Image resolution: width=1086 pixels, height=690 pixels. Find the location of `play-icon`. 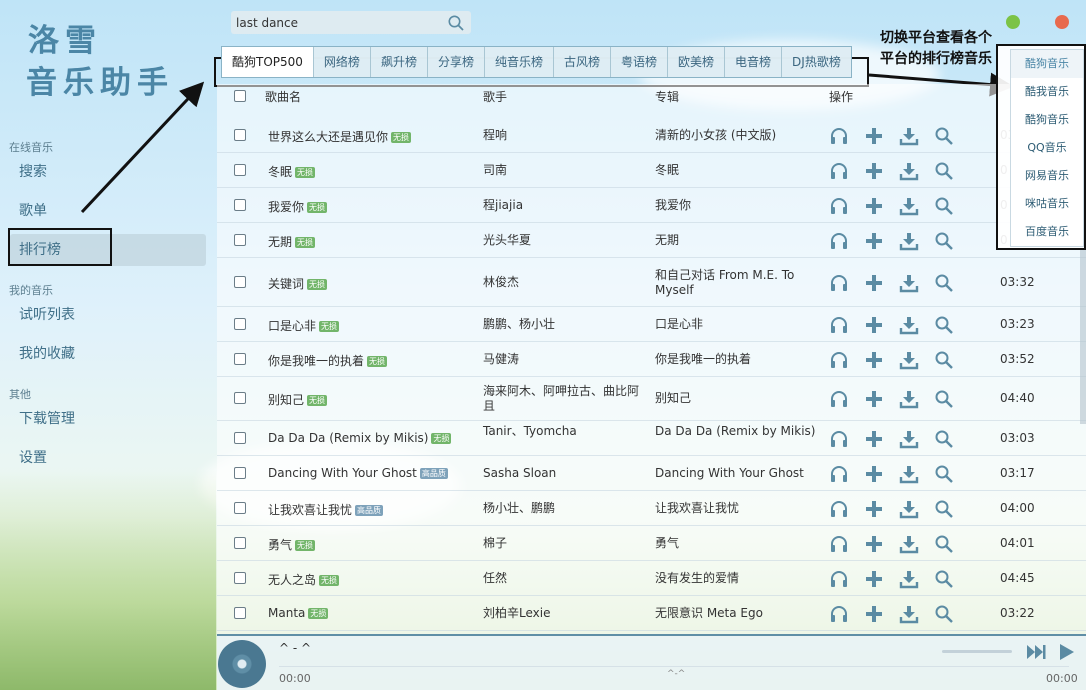

play-icon is located at coordinates (1066, 652).